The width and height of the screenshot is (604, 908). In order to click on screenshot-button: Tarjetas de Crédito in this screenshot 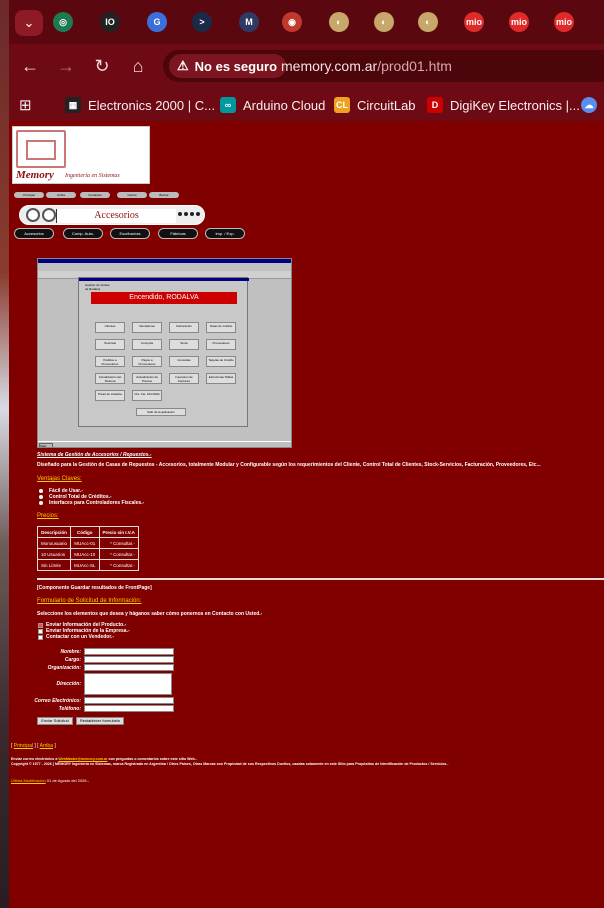, I will do `click(221, 361)`.